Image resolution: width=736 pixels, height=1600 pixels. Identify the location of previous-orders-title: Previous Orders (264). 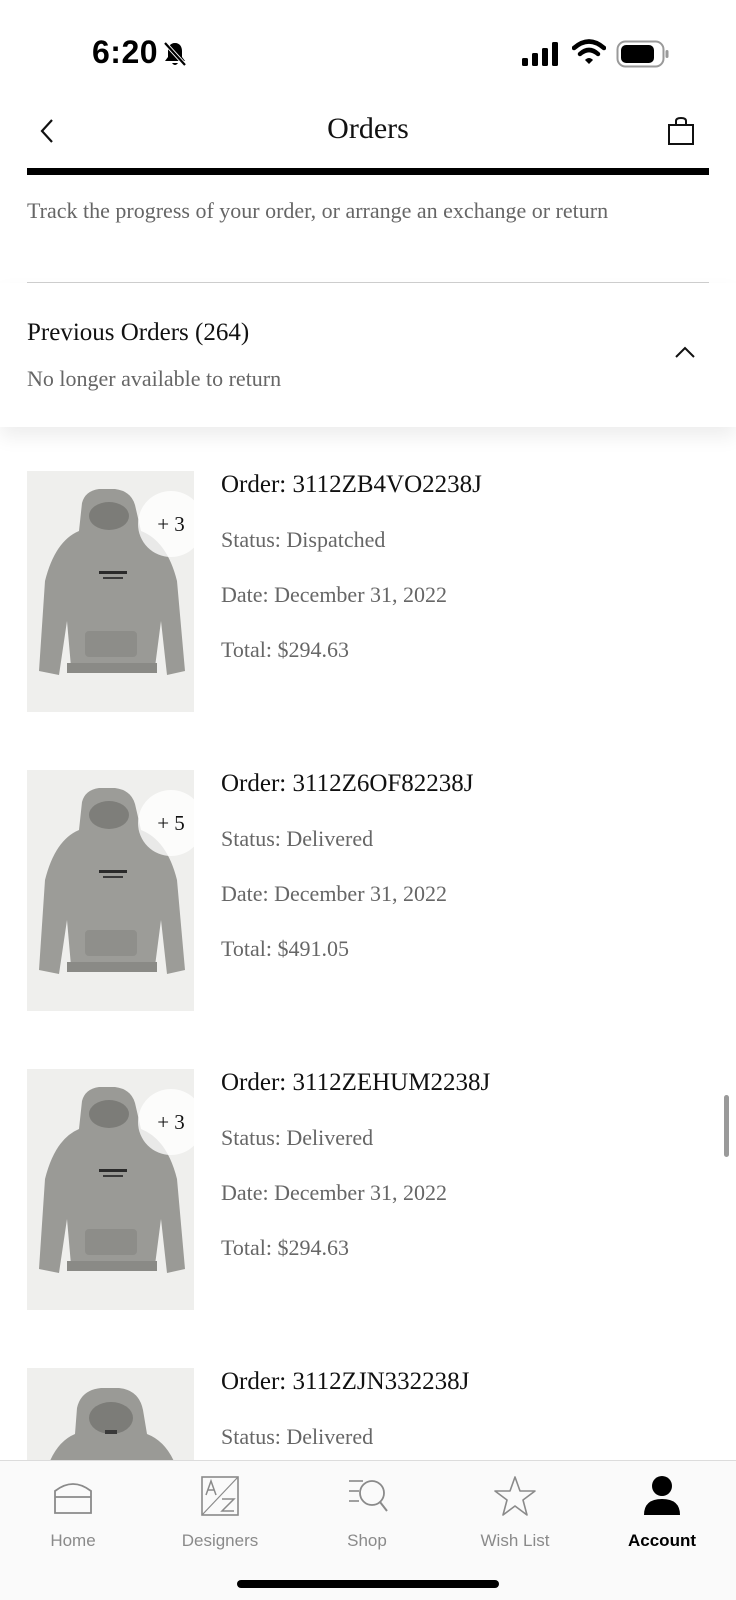
(138, 332).